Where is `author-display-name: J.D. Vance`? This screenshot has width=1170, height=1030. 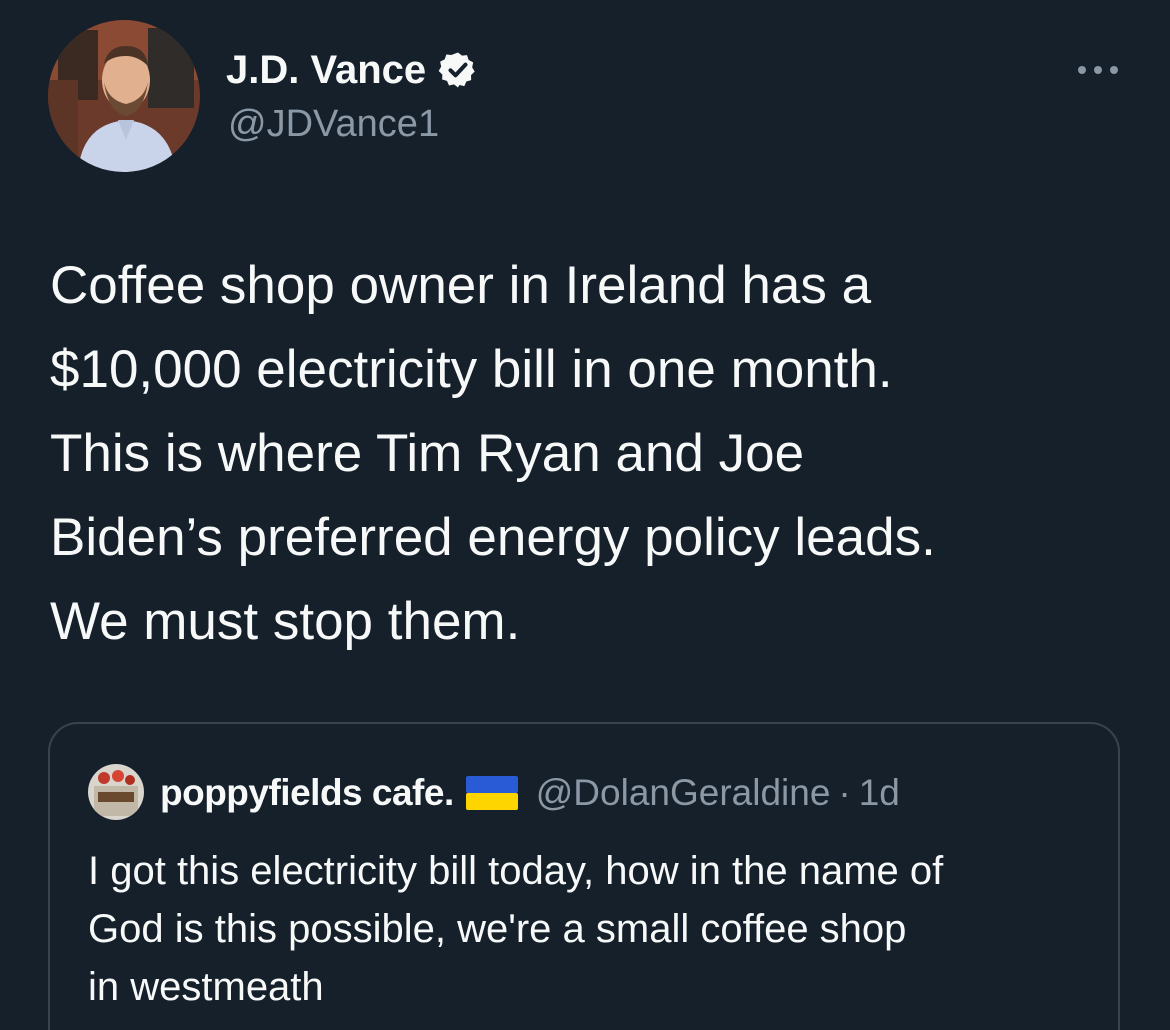 author-display-name: J.D. Vance is located at coordinates (326, 70).